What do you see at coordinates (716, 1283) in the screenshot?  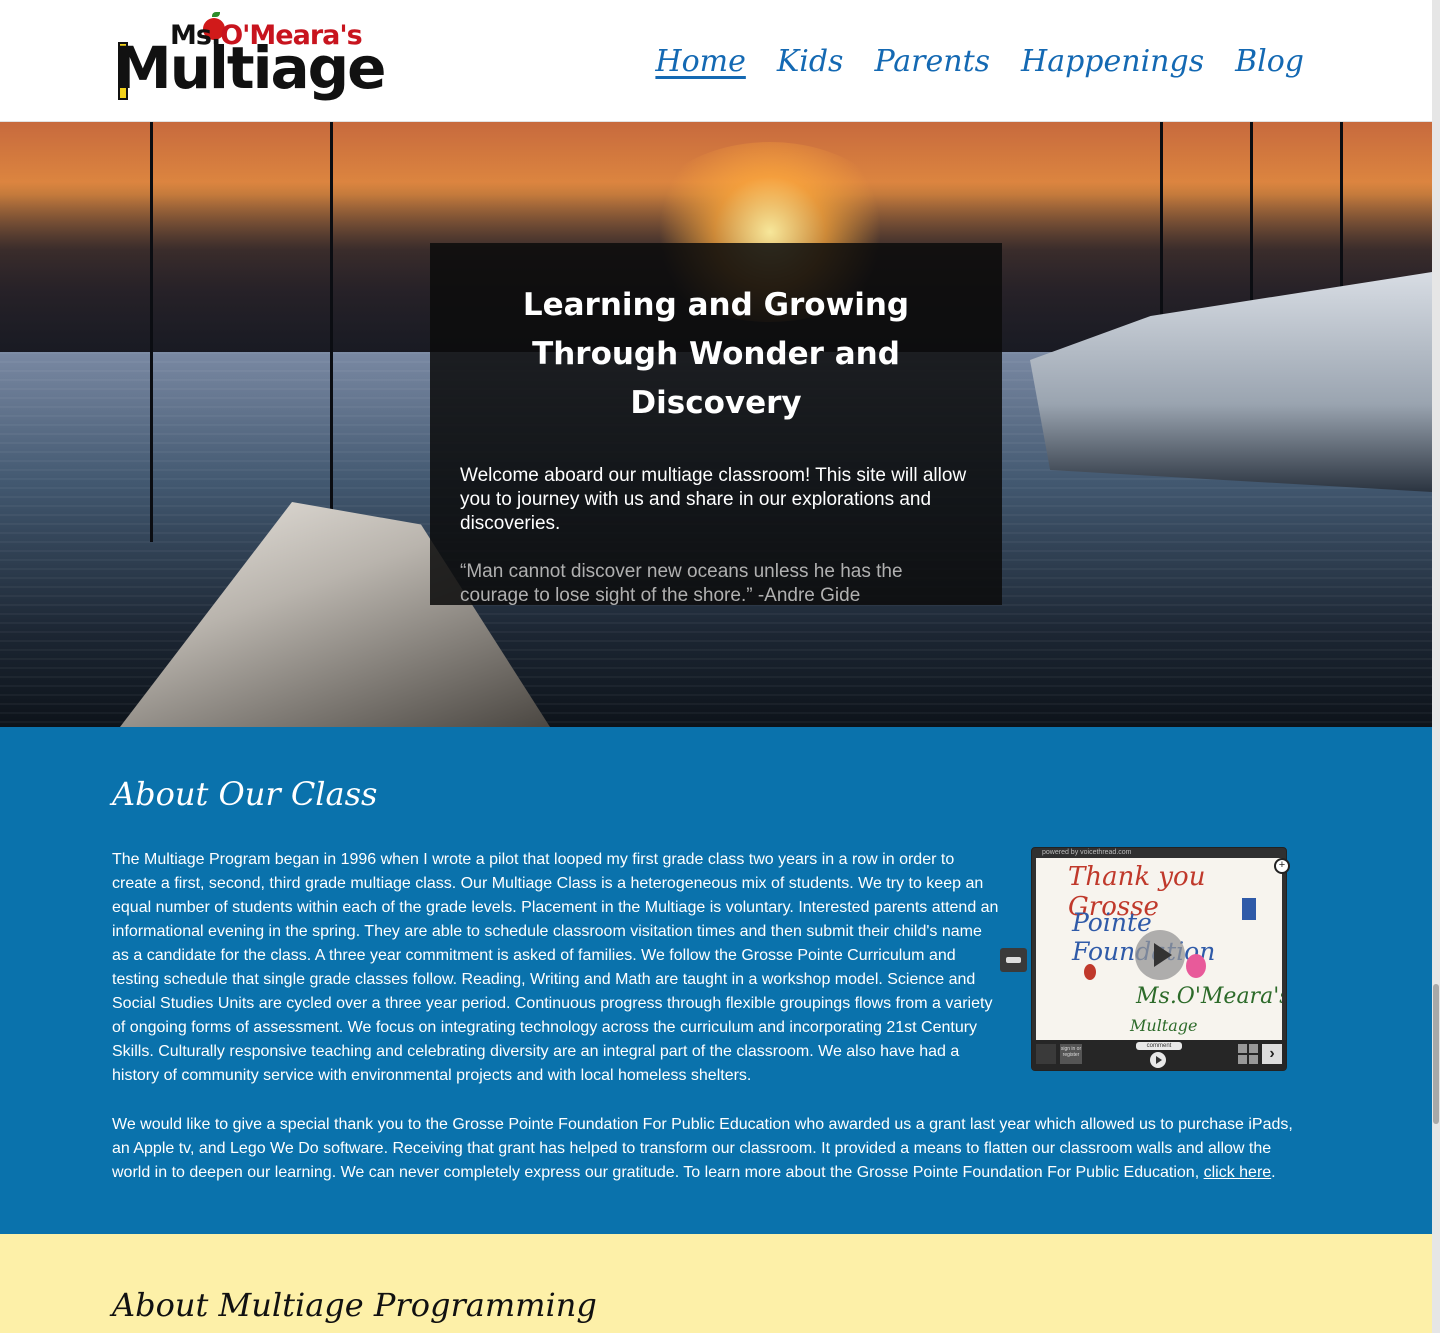 I see `multiage-section: About Multiage Programming` at bounding box center [716, 1283].